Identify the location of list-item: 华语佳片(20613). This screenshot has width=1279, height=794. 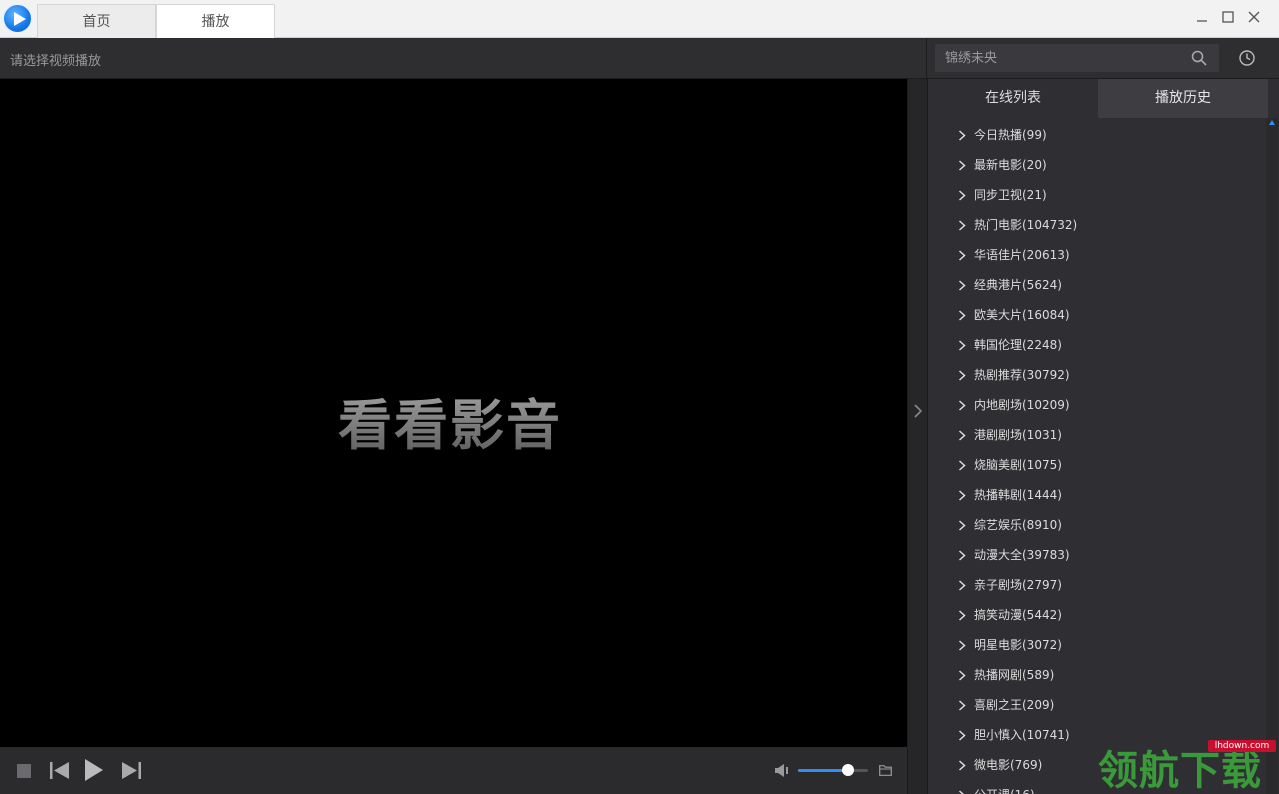
(1097, 255).